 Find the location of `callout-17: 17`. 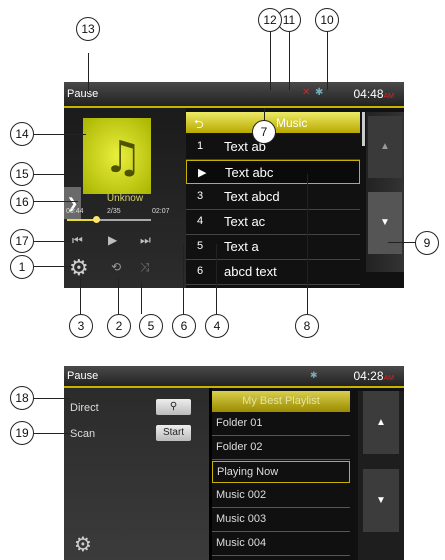

callout-17: 17 is located at coordinates (22, 241).